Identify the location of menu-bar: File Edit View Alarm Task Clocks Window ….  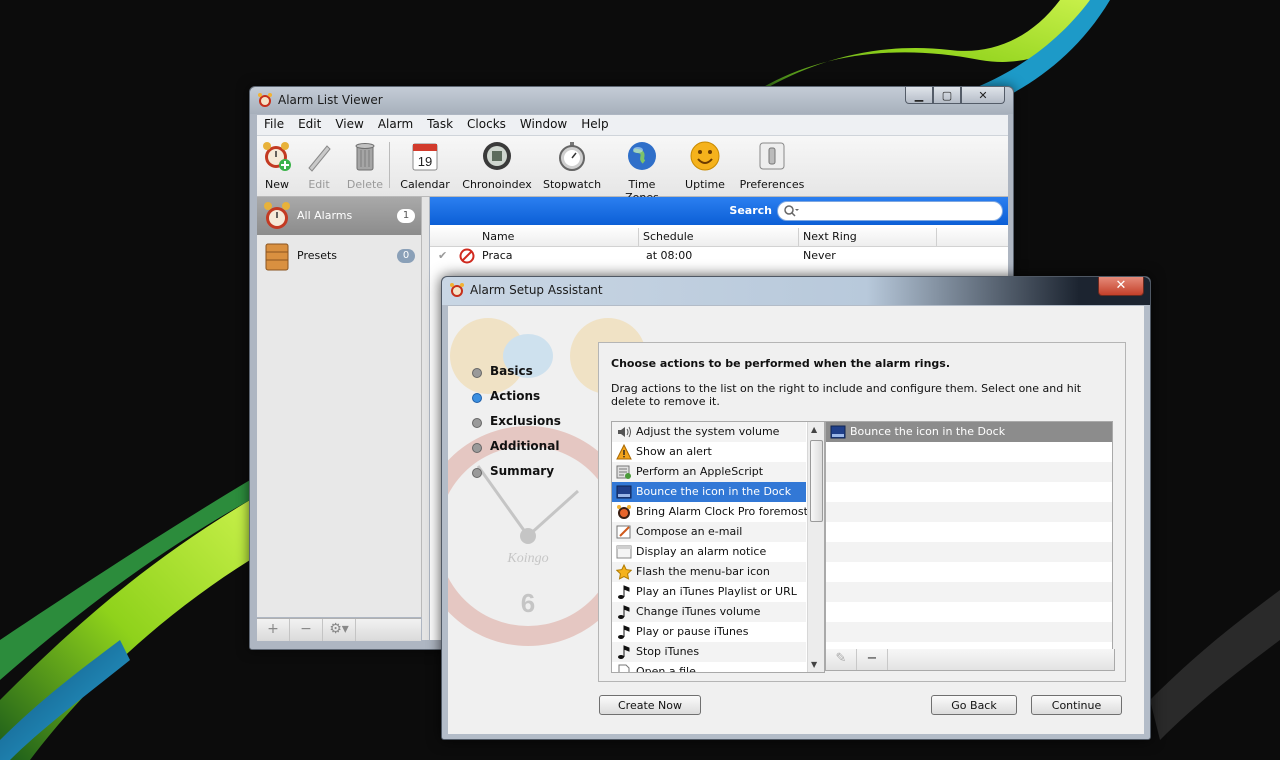
(632, 125).